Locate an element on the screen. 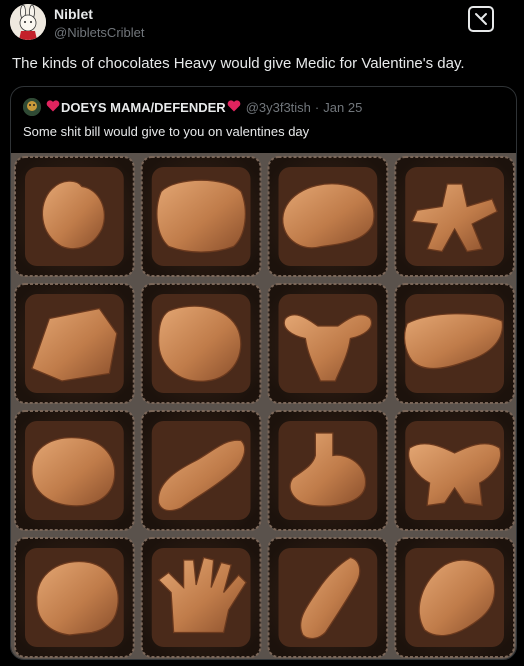 This screenshot has width=524, height=666. chocolate-lungs is located at coordinates (201, 343).